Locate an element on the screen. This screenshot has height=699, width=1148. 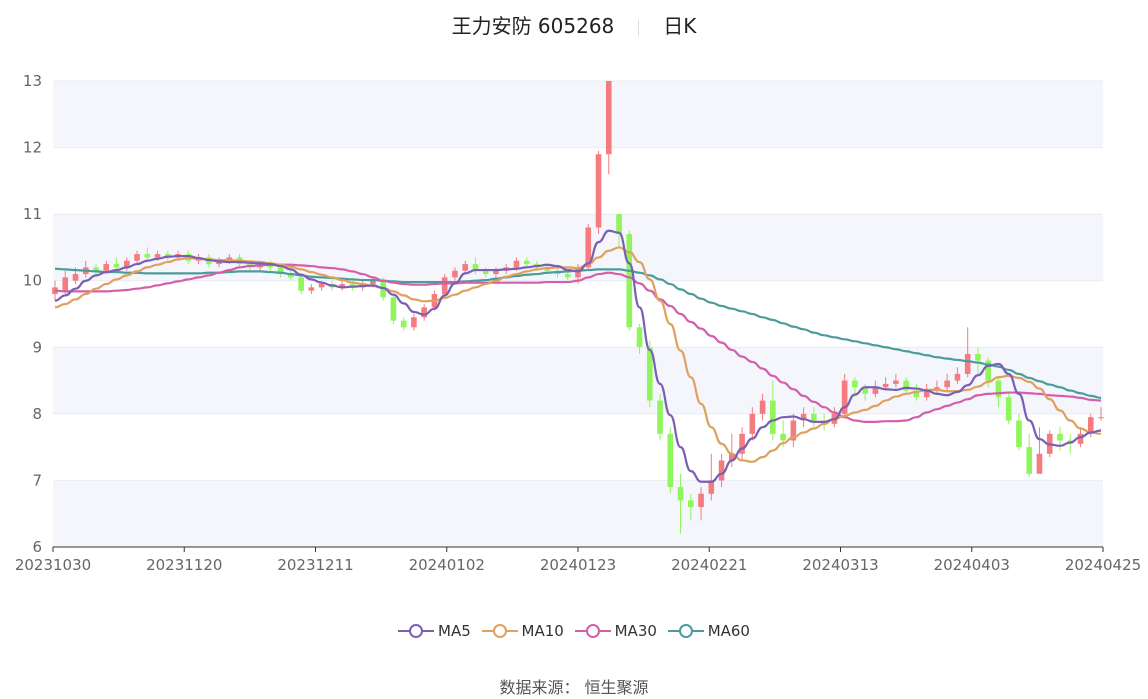
legend-marker-ma30 is located at coordinates (592, 631).